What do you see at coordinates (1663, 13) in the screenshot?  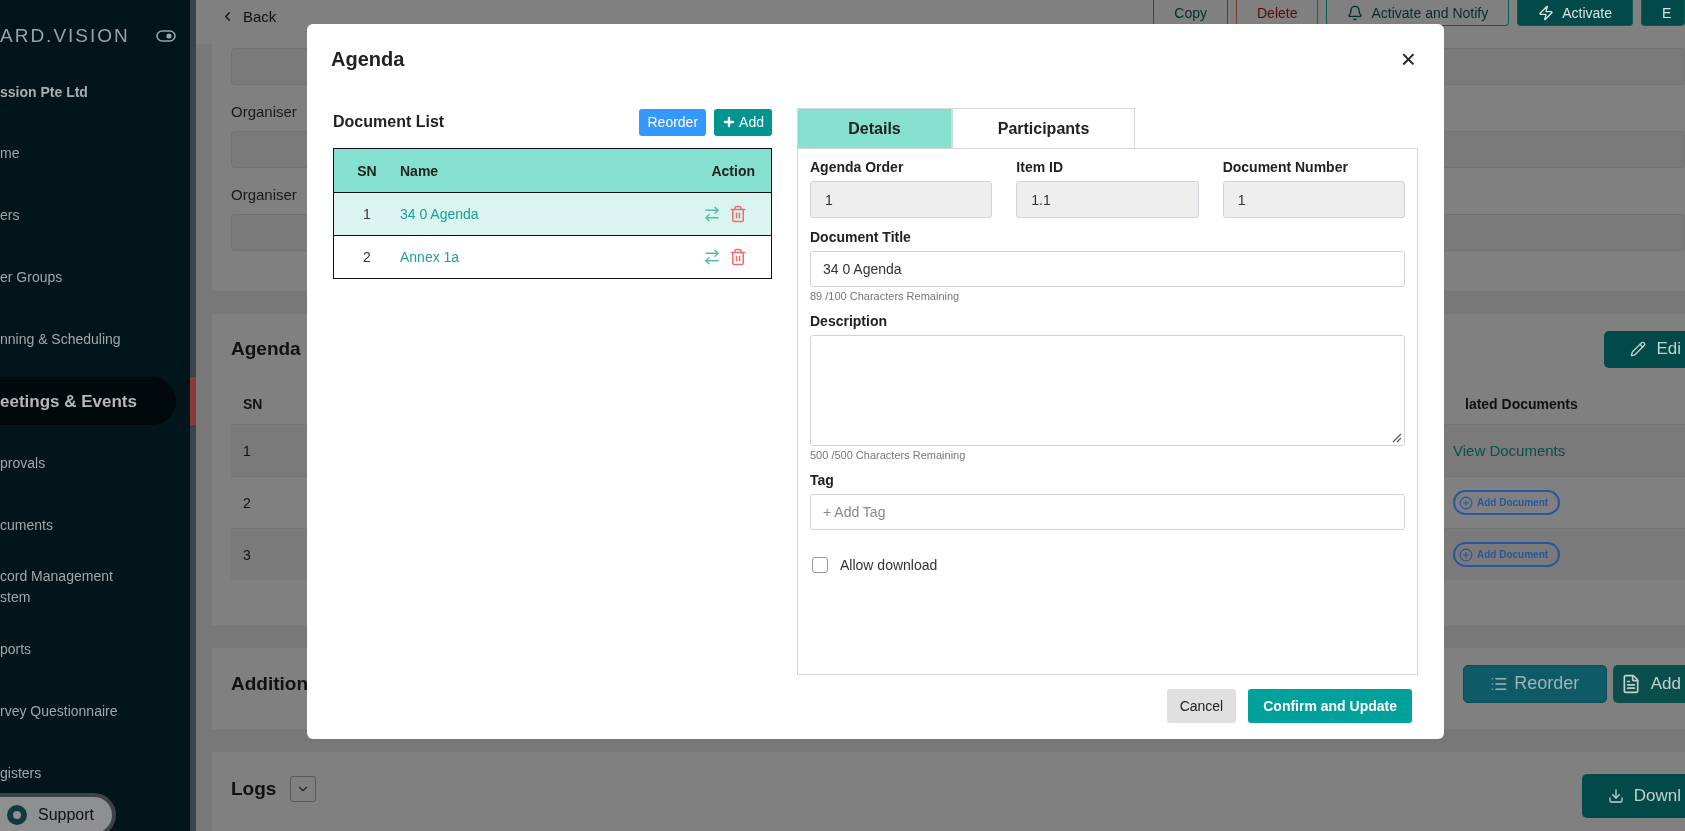 I see `toolbar-button: E` at bounding box center [1663, 13].